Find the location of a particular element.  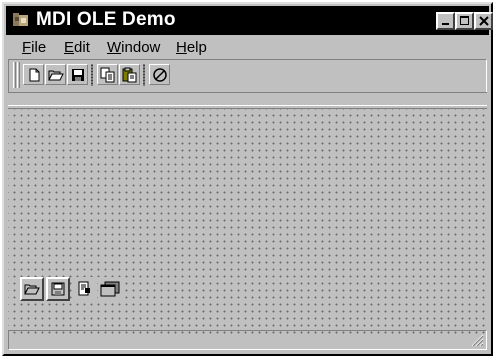

stop-button is located at coordinates (159, 74).